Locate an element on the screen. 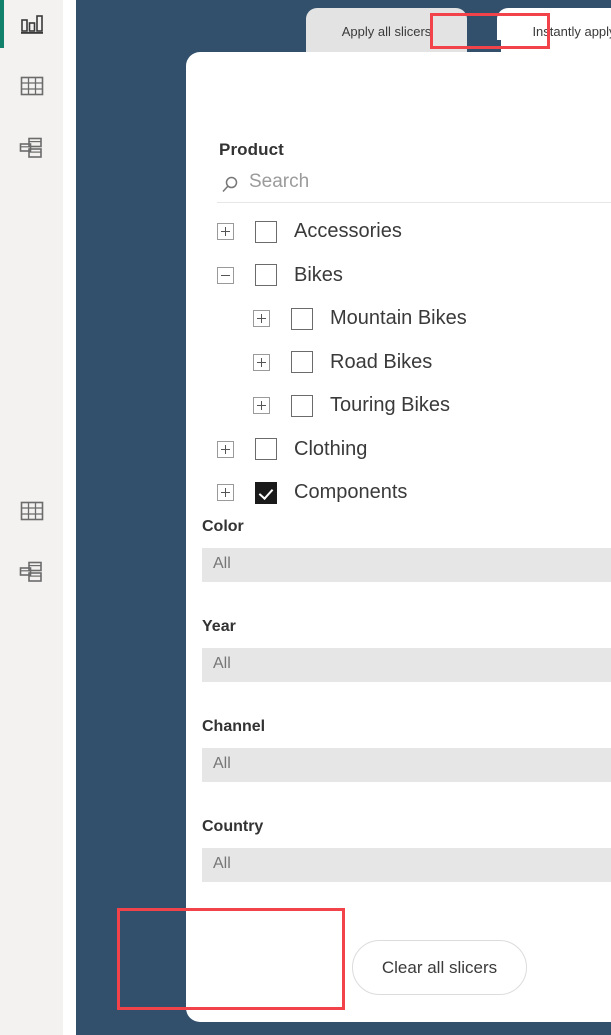 This screenshot has height=1035, width=611. slicer-title: Channel is located at coordinates (234, 726).